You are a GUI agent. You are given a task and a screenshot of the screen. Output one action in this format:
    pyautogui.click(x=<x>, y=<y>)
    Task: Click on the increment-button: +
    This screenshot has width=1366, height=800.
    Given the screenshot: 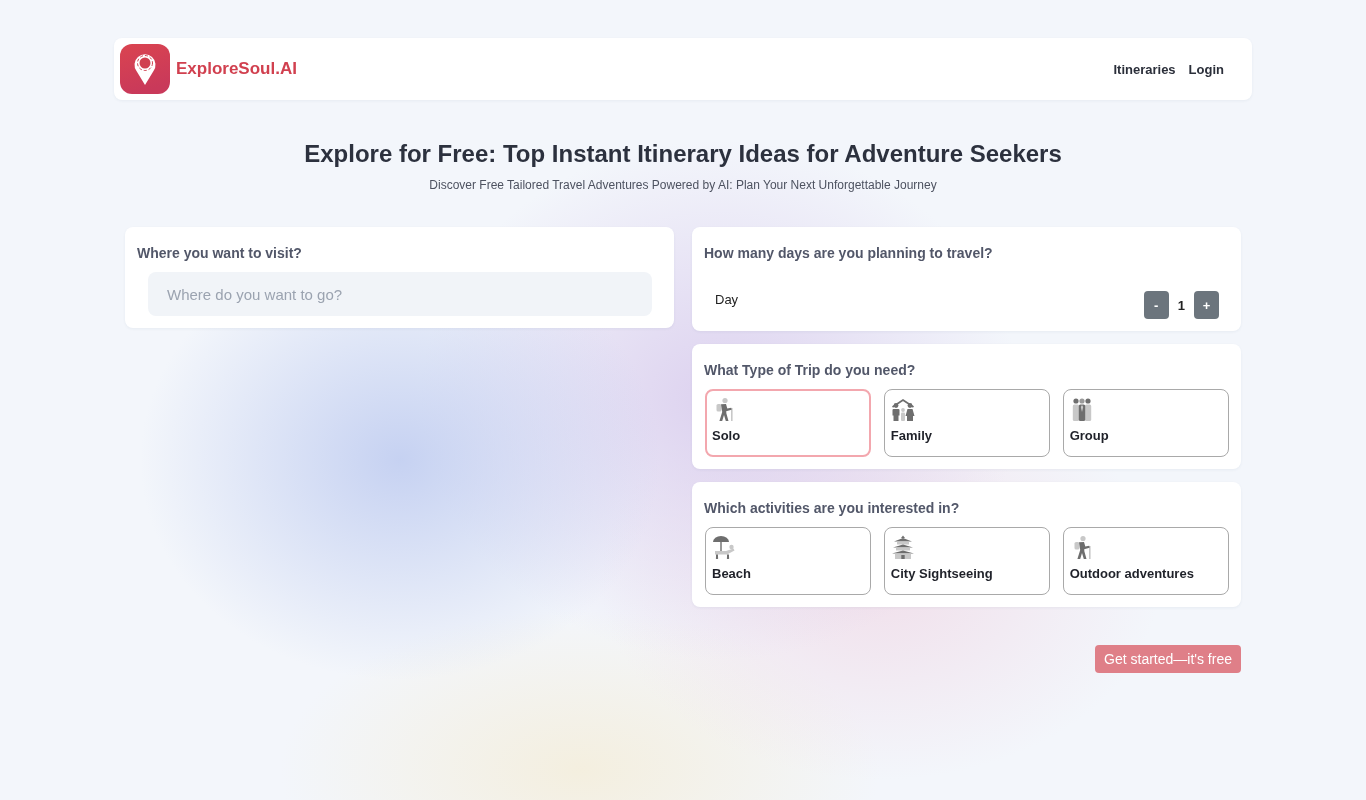 What is the action you would take?
    pyautogui.click(x=1206, y=305)
    